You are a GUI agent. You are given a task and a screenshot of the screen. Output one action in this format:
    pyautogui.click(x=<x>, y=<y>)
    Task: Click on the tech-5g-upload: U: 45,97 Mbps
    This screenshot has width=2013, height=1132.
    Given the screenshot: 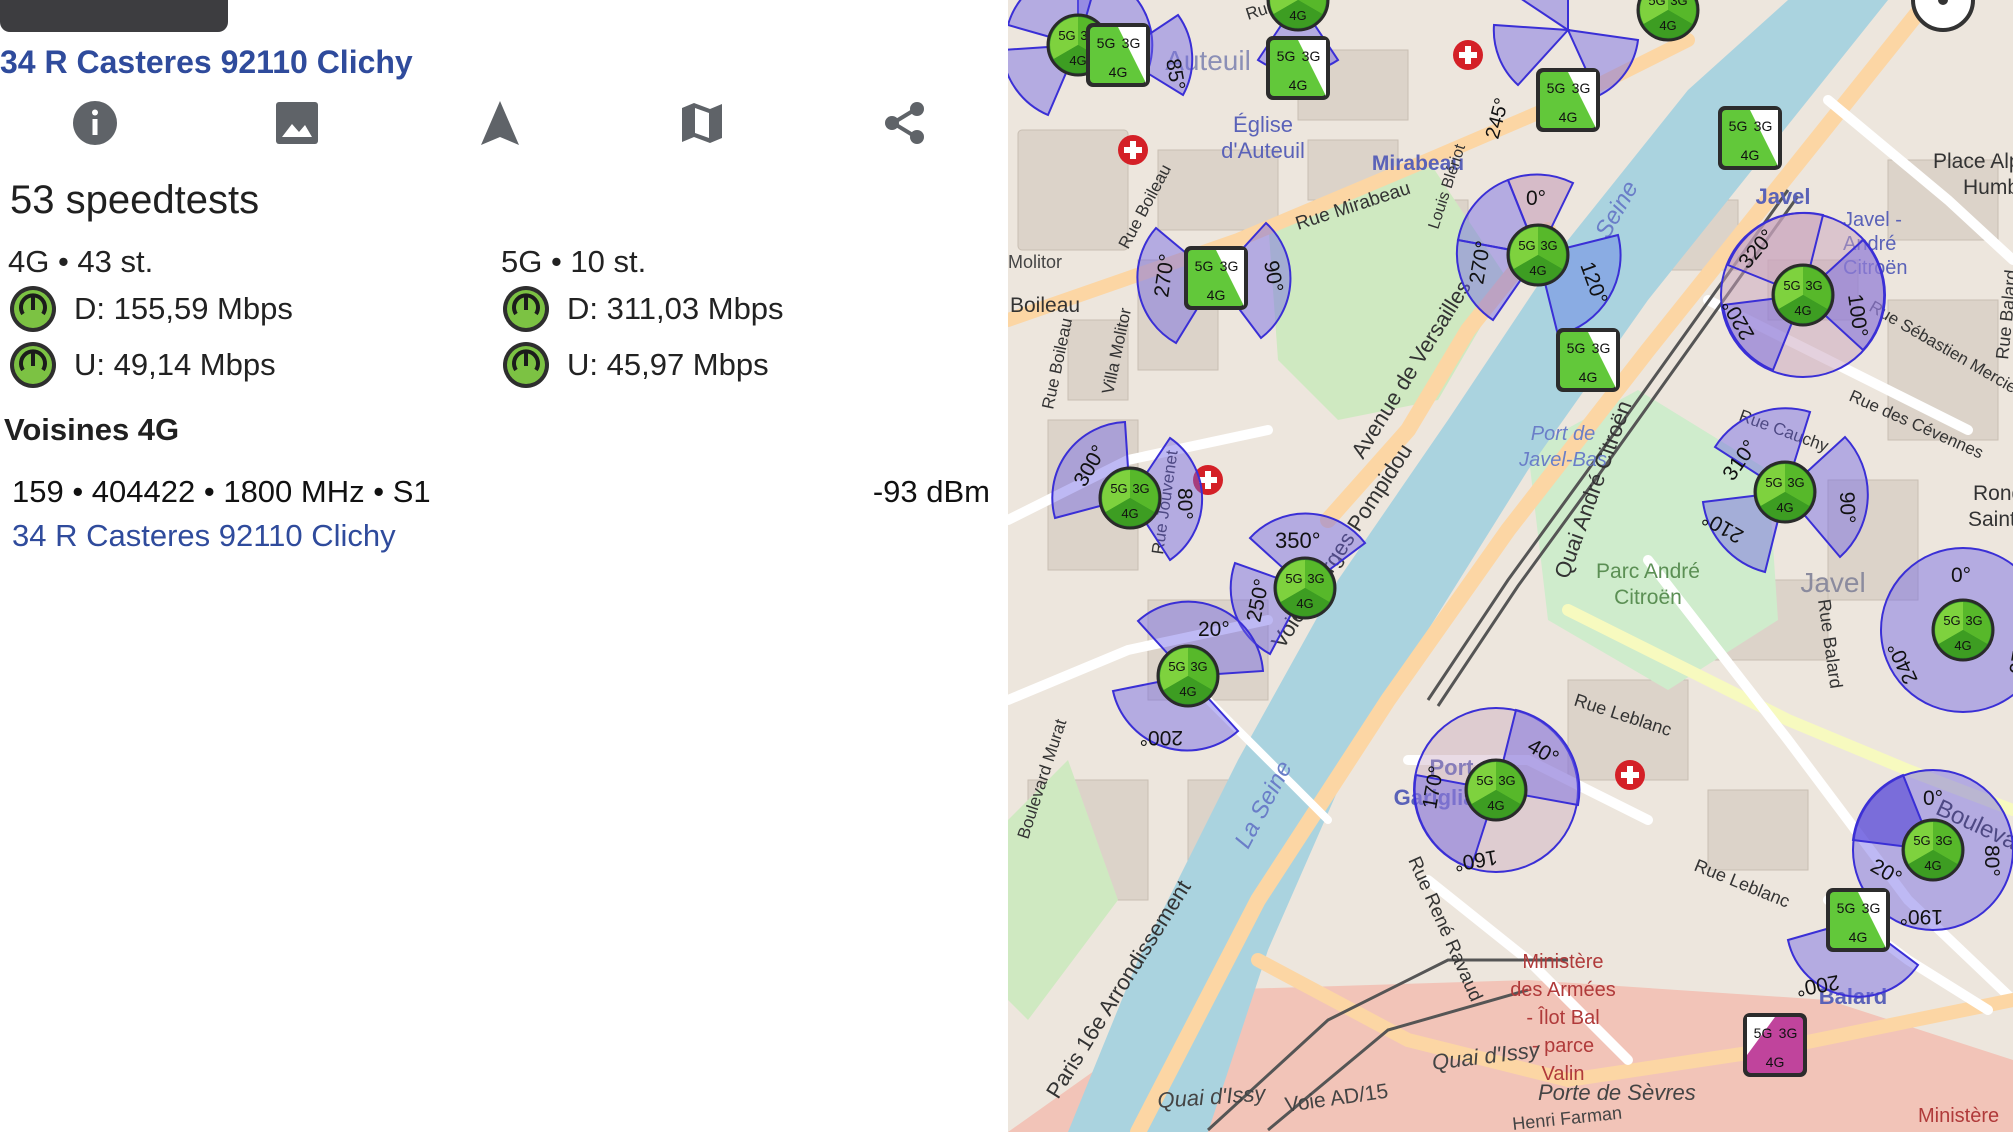 What is the action you would take?
    pyautogui.click(x=635, y=365)
    